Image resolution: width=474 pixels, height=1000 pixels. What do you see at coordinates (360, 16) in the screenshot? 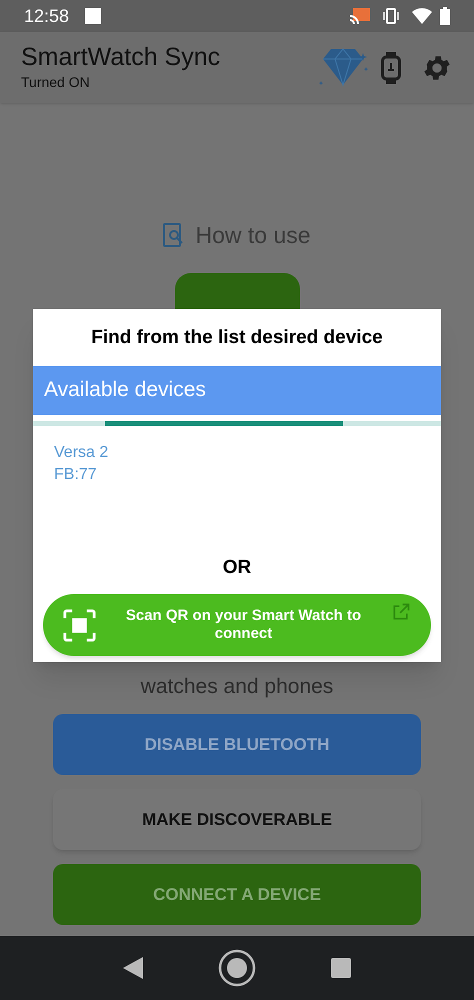
I see `cast-icon` at bounding box center [360, 16].